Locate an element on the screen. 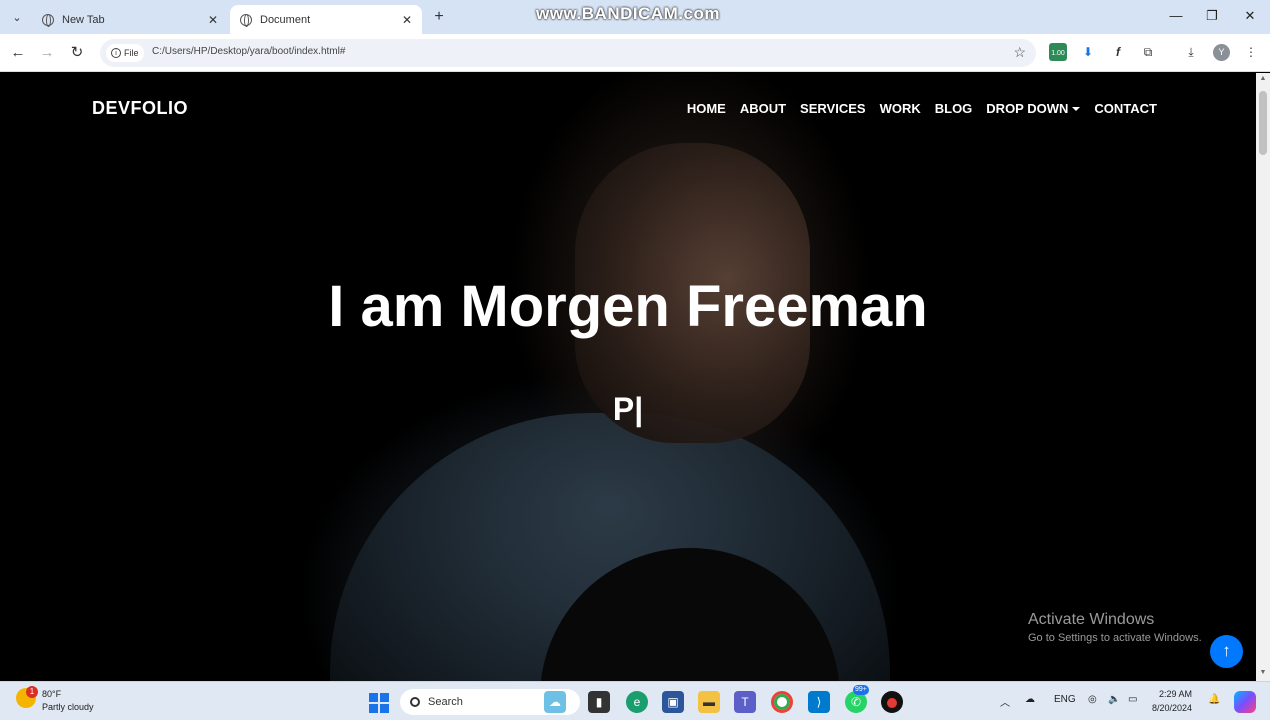 This screenshot has width=1270, height=720. volume-mute-icon: 🔈 is located at coordinates (1114, 699).